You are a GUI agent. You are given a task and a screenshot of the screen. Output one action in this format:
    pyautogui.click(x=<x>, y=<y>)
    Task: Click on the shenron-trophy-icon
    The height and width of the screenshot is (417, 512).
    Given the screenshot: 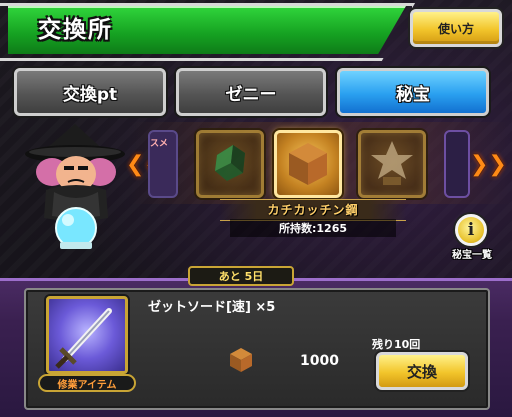 What is the action you would take?
    pyautogui.click(x=392, y=163)
    